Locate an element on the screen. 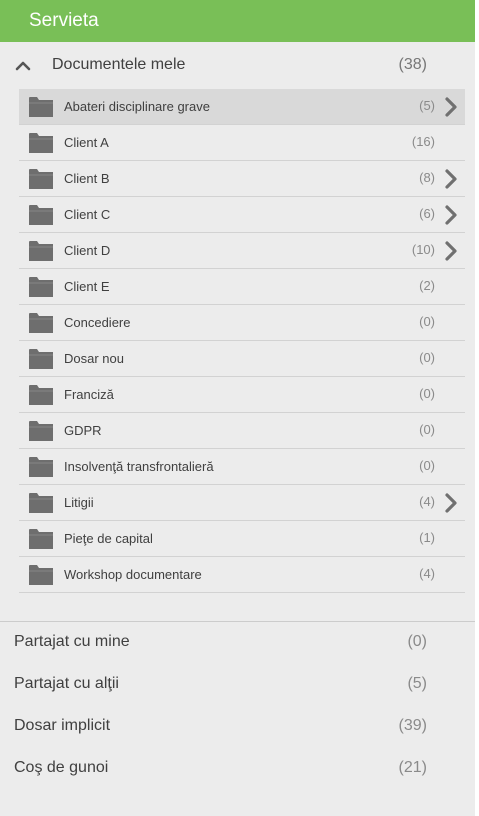  nav-item-count: (0) is located at coordinates (417, 641).